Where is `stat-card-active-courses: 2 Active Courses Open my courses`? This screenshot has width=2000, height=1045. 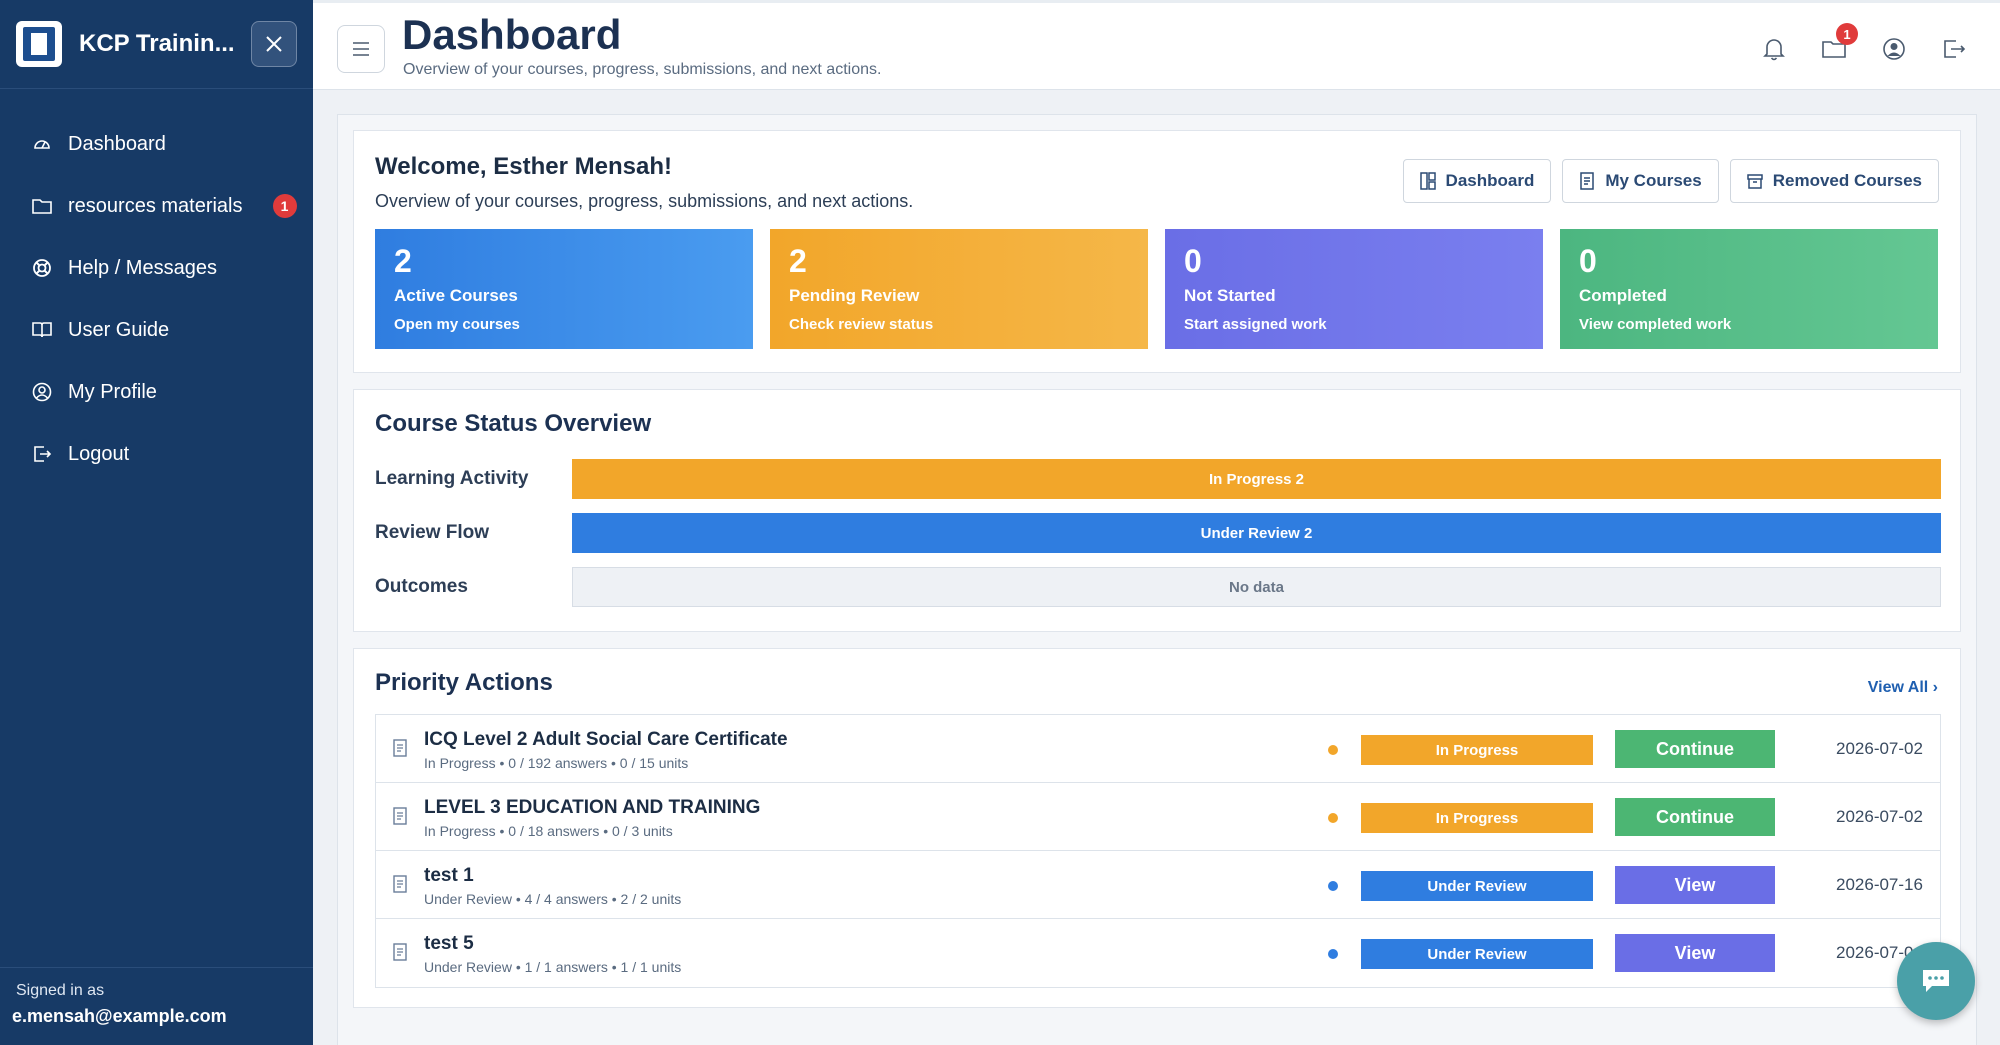 stat-card-active-courses: 2 Active Courses Open my courses is located at coordinates (564, 289).